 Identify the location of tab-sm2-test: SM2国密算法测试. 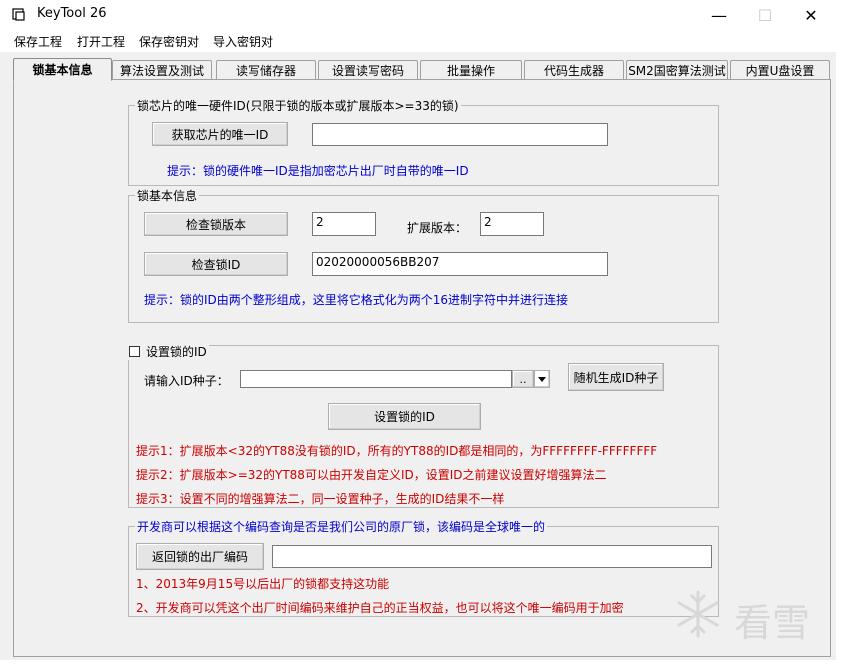
(677, 69).